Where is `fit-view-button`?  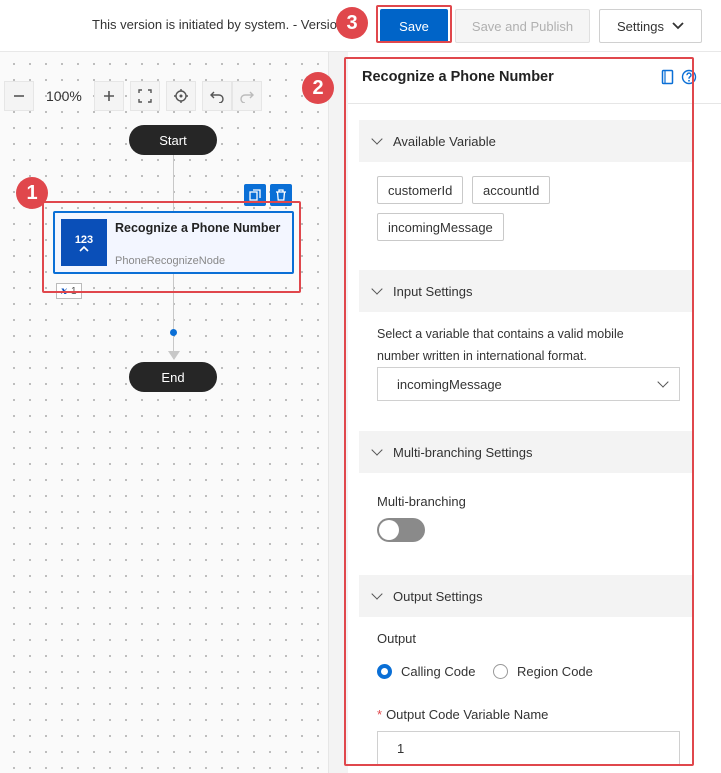
fit-view-button is located at coordinates (144, 96).